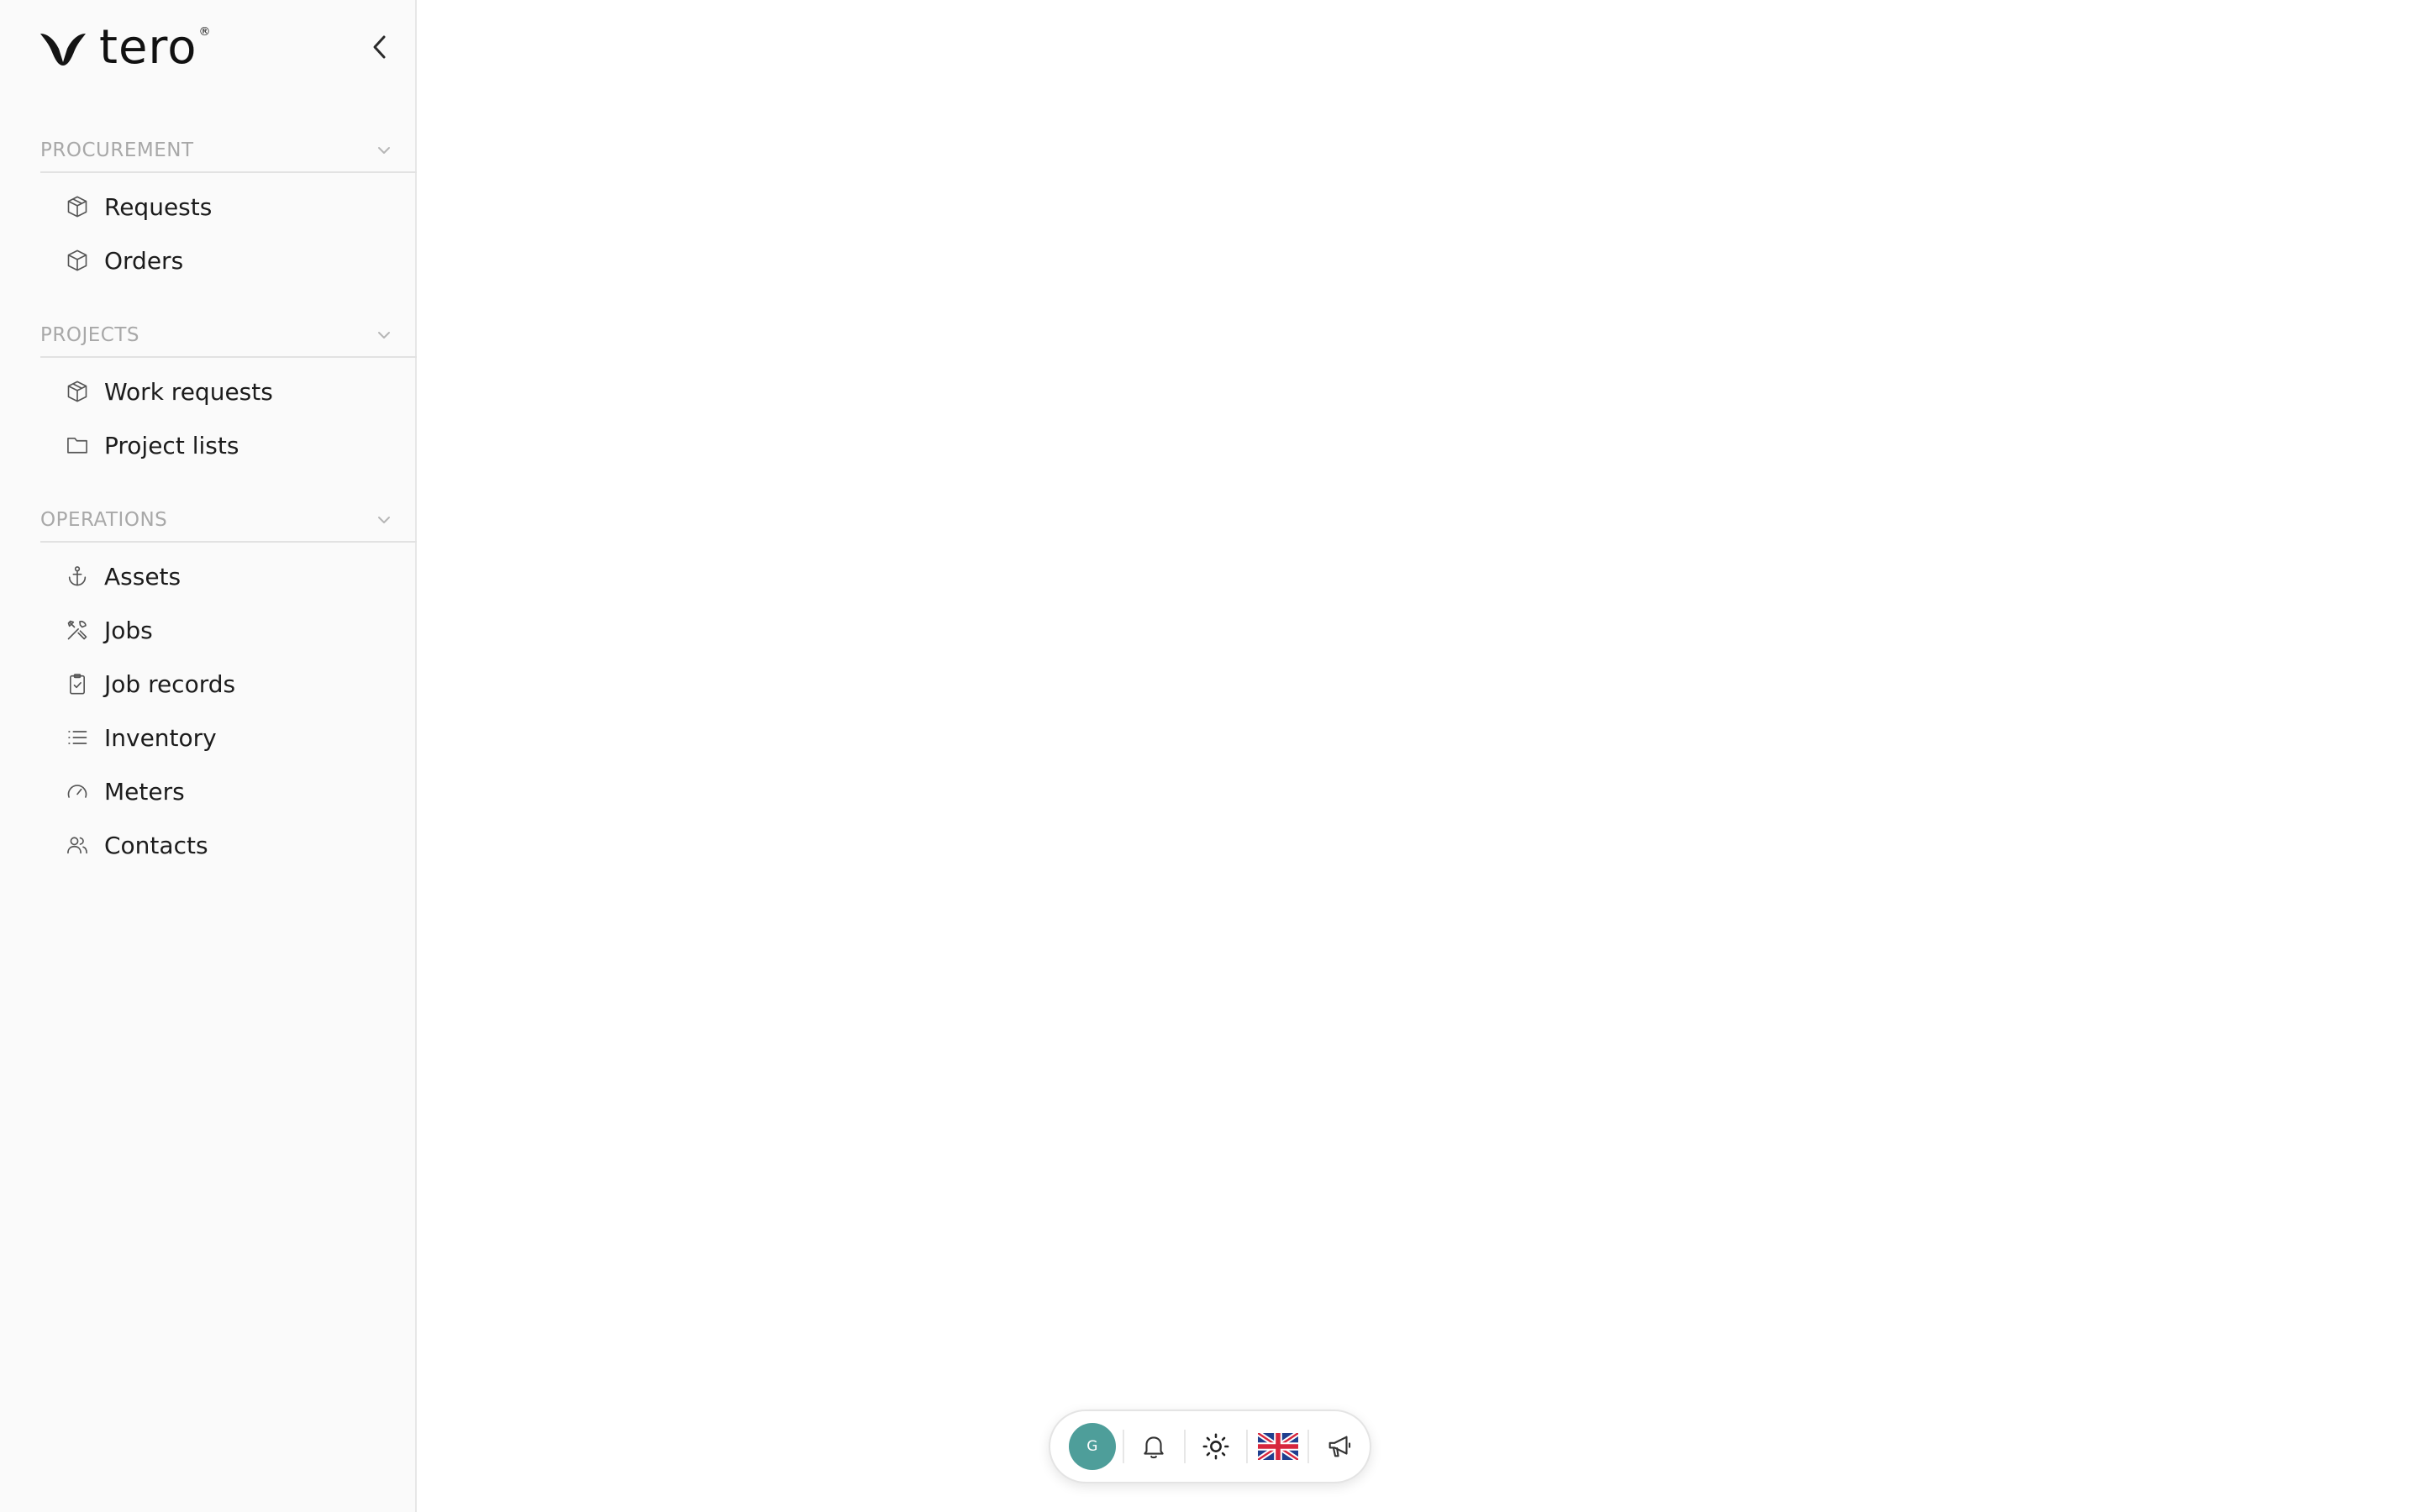 This screenshot has height=1512, width=2420. What do you see at coordinates (148, 47) in the screenshot?
I see `brand-name: tero` at bounding box center [148, 47].